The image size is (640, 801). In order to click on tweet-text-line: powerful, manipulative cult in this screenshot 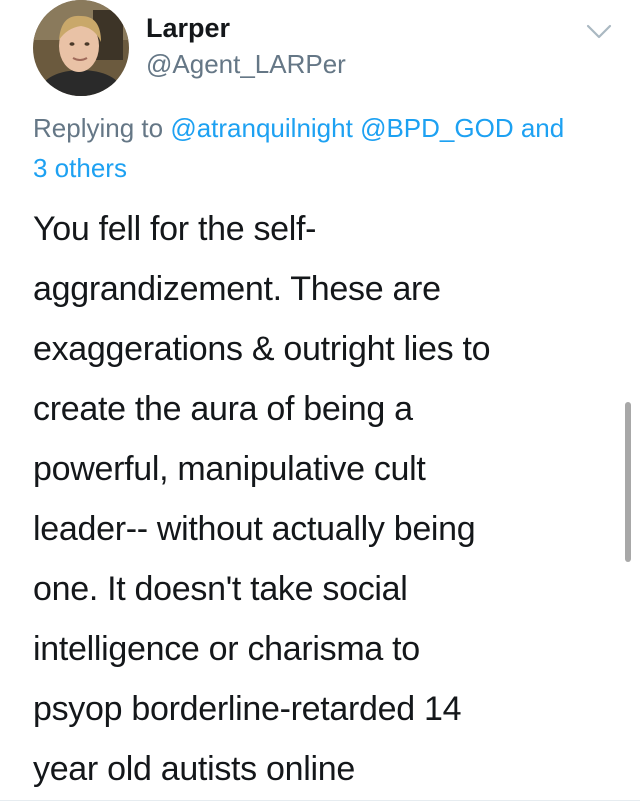, I will do `click(229, 469)`.